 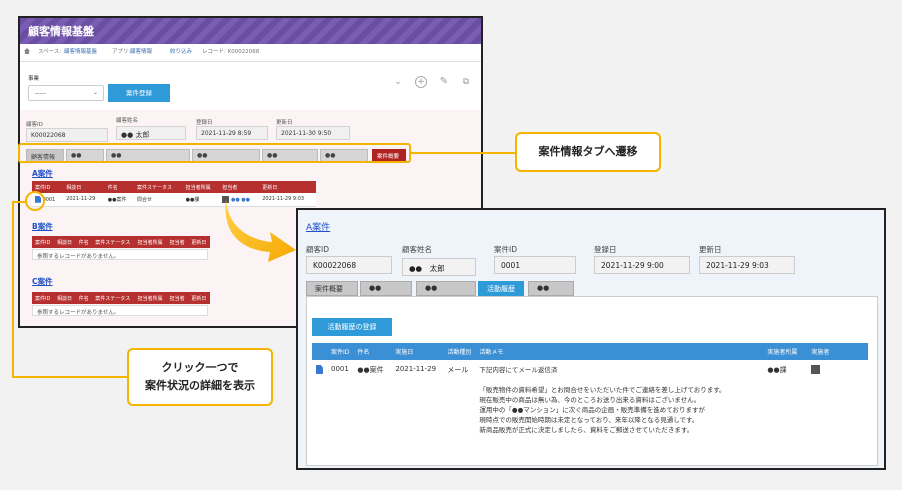 What do you see at coordinates (466, 82) in the screenshot?
I see `copy-icon: ⧉` at bounding box center [466, 82].